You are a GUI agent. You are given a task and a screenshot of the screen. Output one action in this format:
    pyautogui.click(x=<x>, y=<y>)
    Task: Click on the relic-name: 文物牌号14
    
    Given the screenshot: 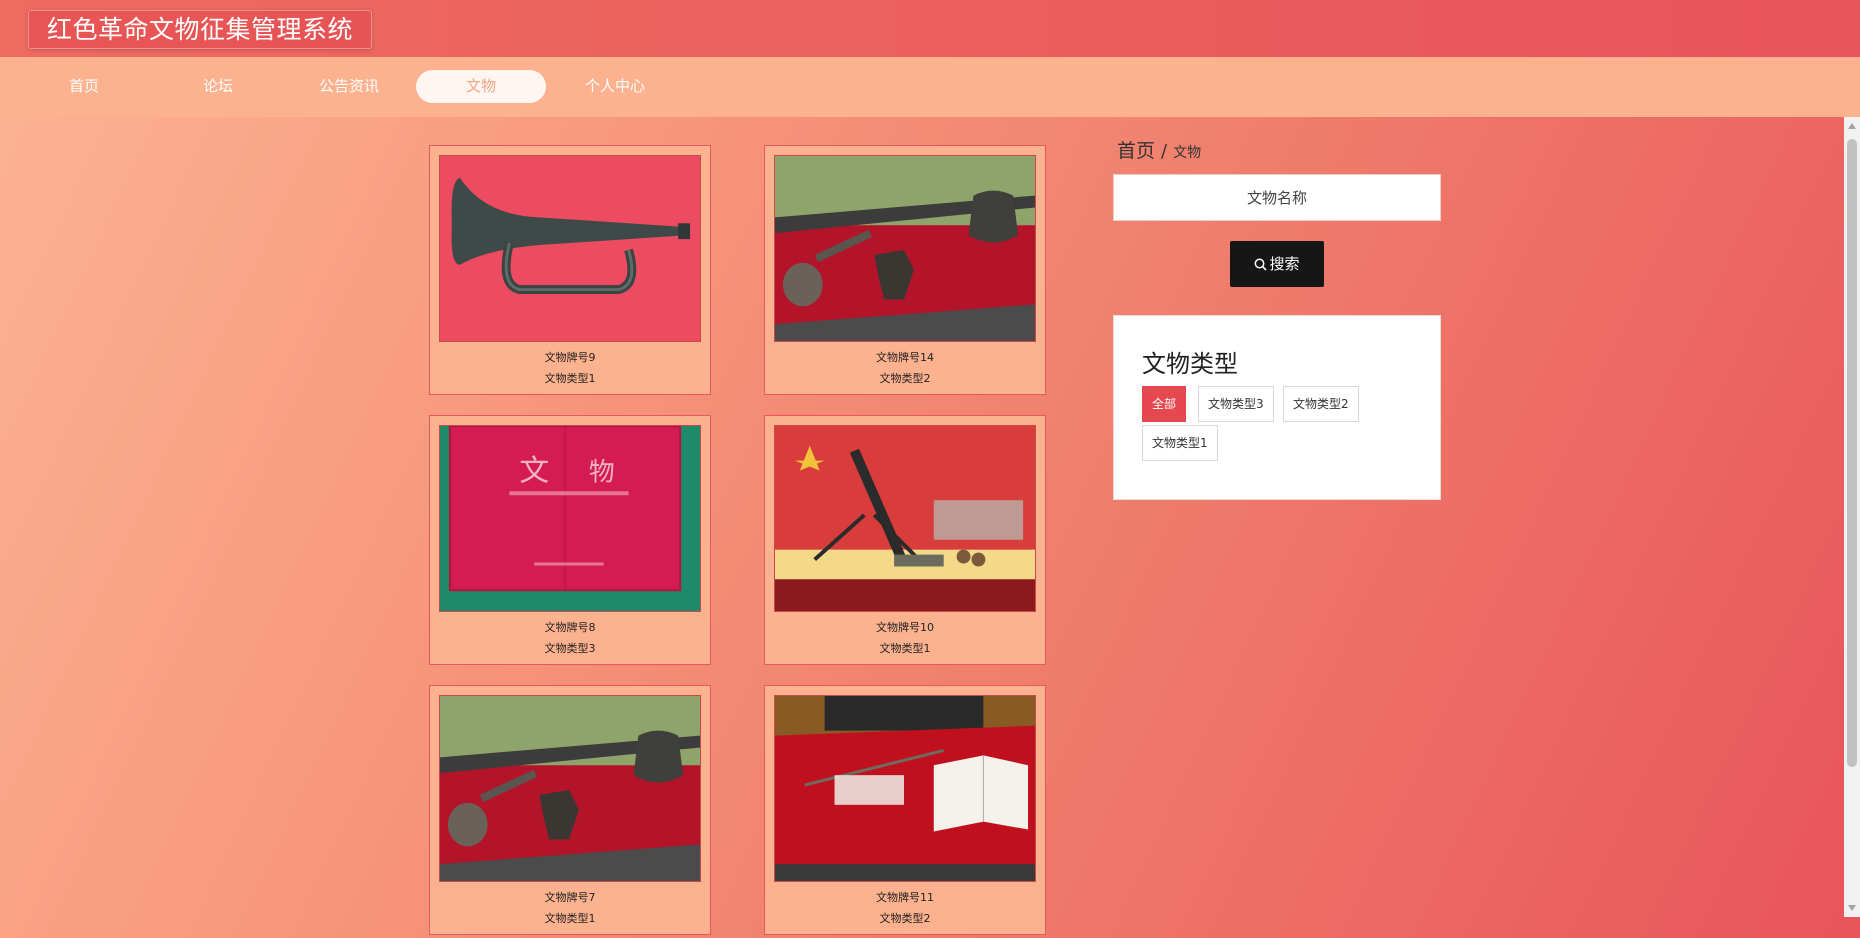 What is the action you would take?
    pyautogui.click(x=905, y=357)
    